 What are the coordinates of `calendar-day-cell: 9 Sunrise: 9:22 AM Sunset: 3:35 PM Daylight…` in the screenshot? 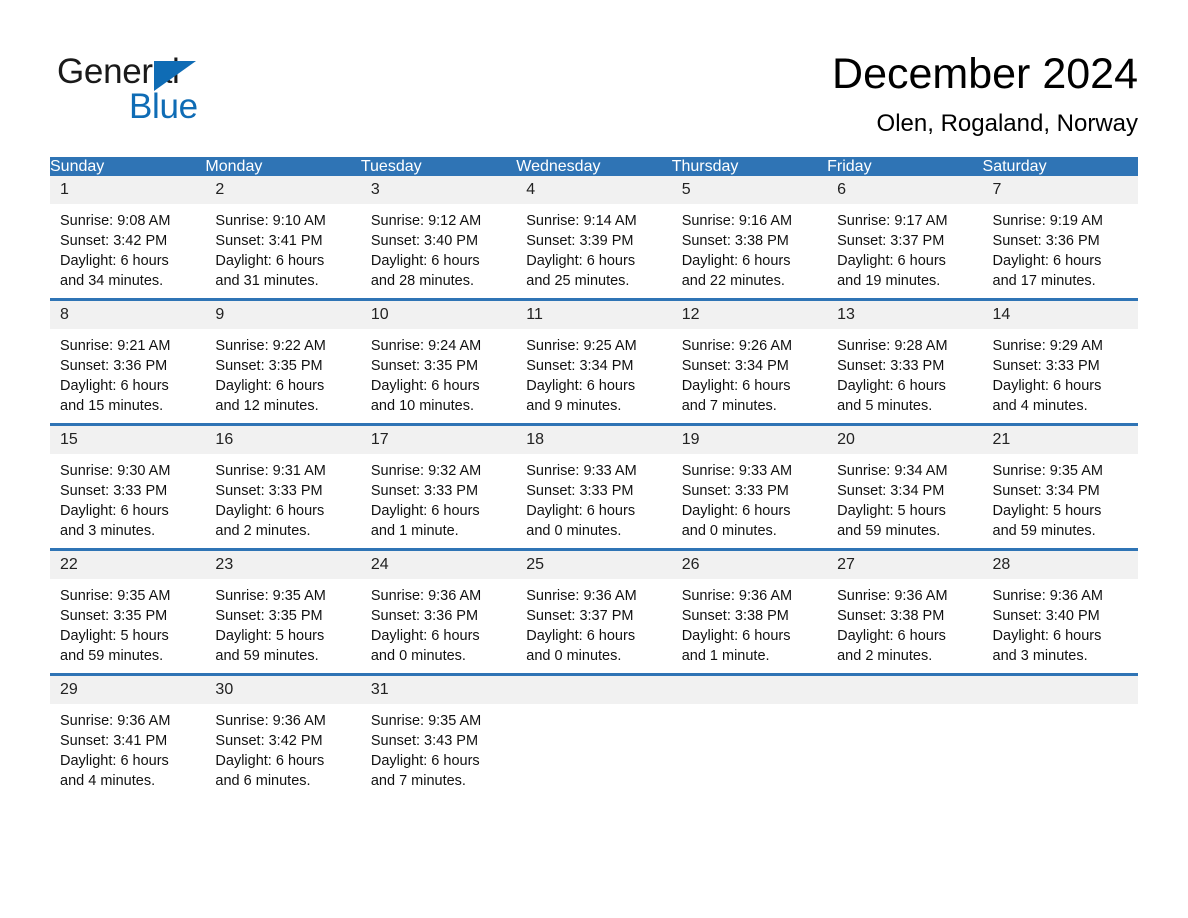 It's located at (283, 361).